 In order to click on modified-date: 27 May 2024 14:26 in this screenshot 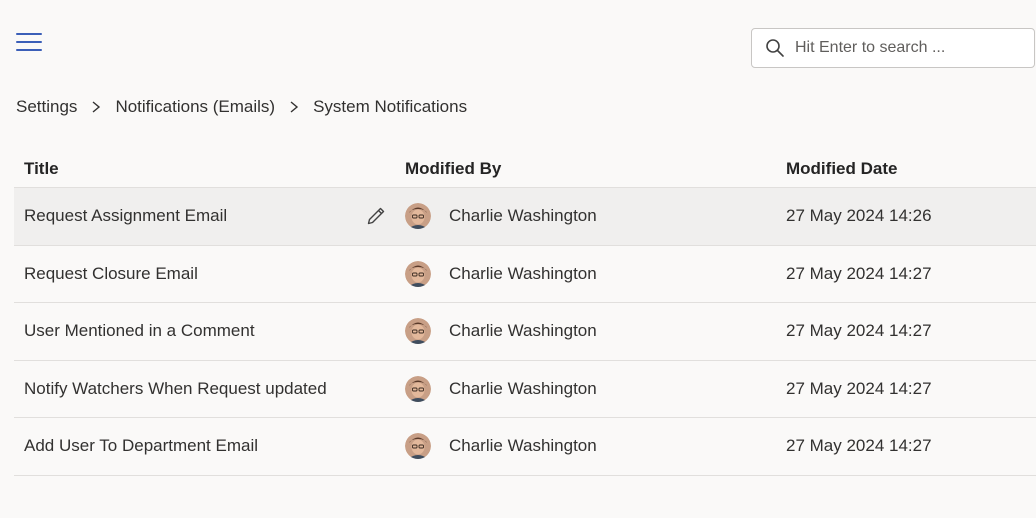, I will do `click(859, 216)`.